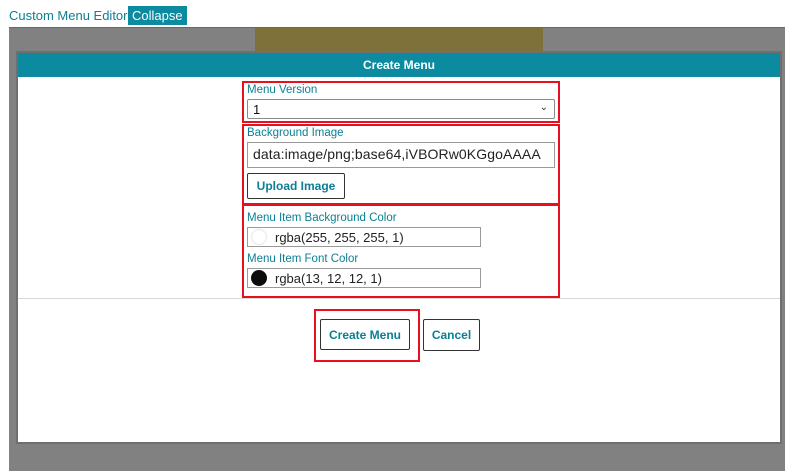 The image size is (790, 471). Describe the element at coordinates (296, 186) in the screenshot. I see `upload-image-button: Upload Image` at that location.